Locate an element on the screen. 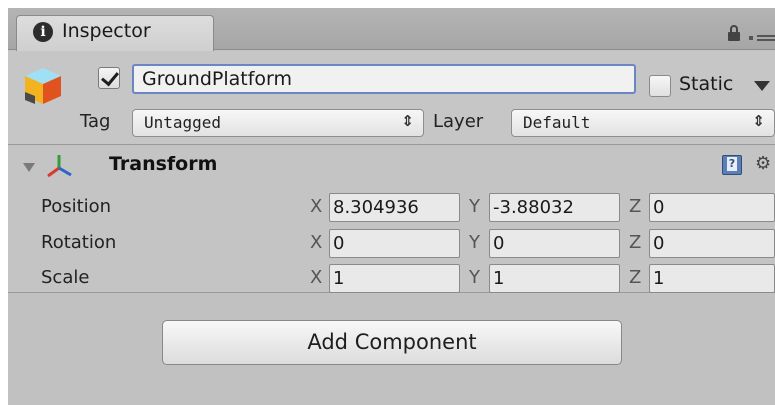 This screenshot has width=775, height=405. scale-x-field: 1 is located at coordinates (394, 278).